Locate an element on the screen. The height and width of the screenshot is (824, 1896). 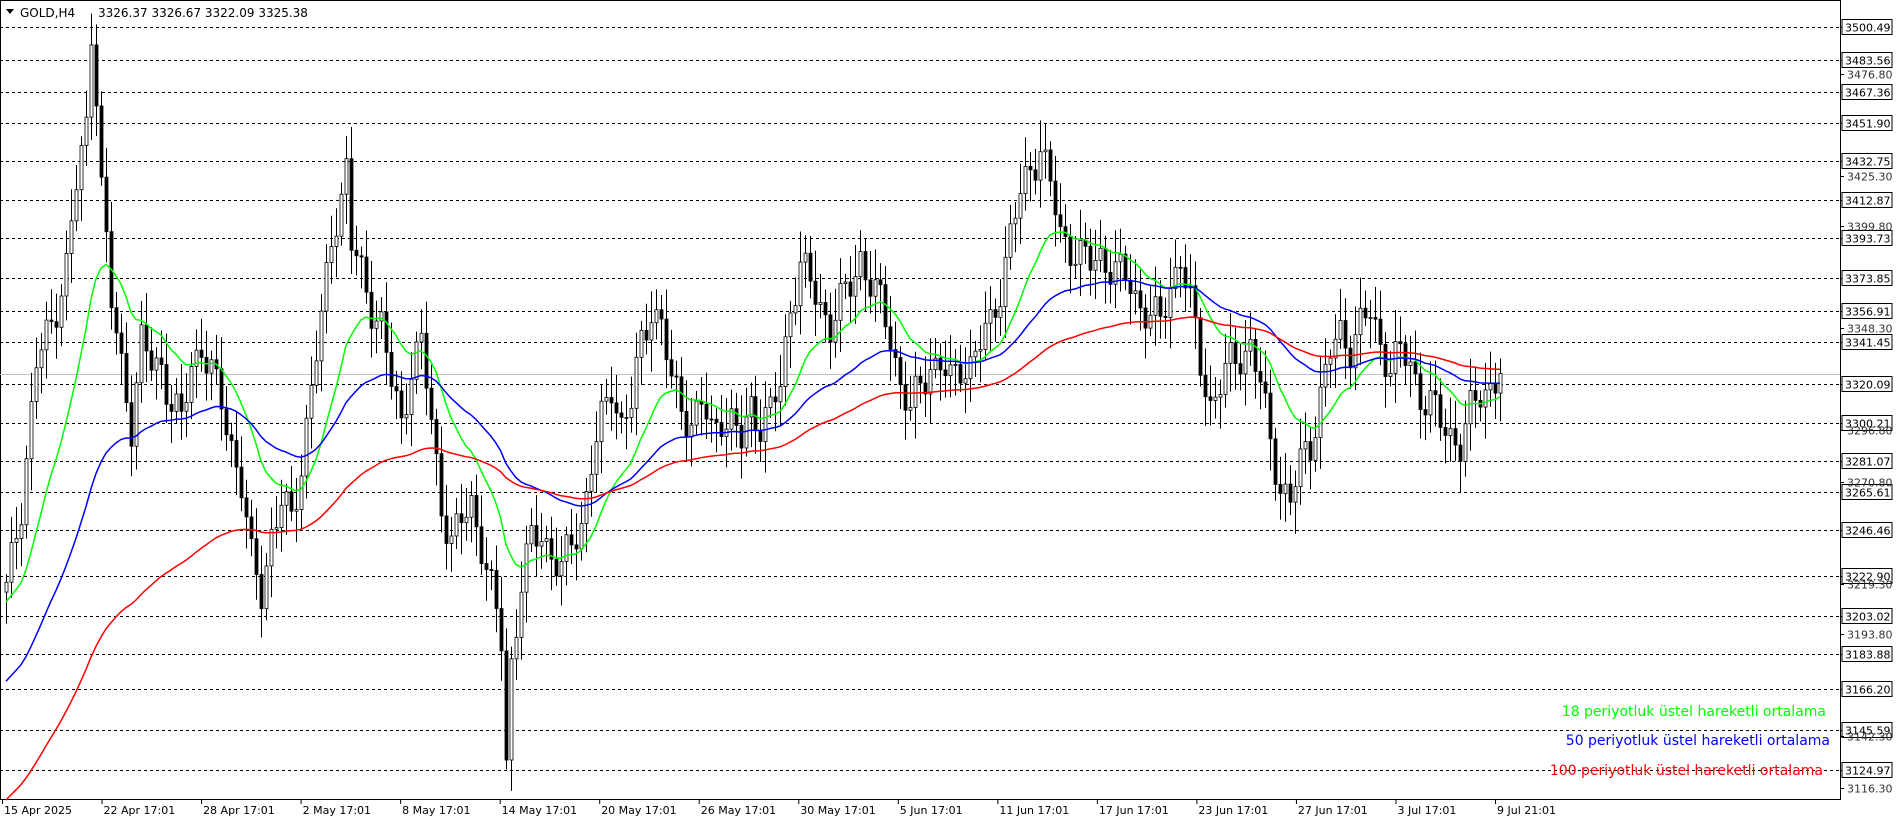
price-level-label: 3393.73 is located at coordinates (1868, 239).